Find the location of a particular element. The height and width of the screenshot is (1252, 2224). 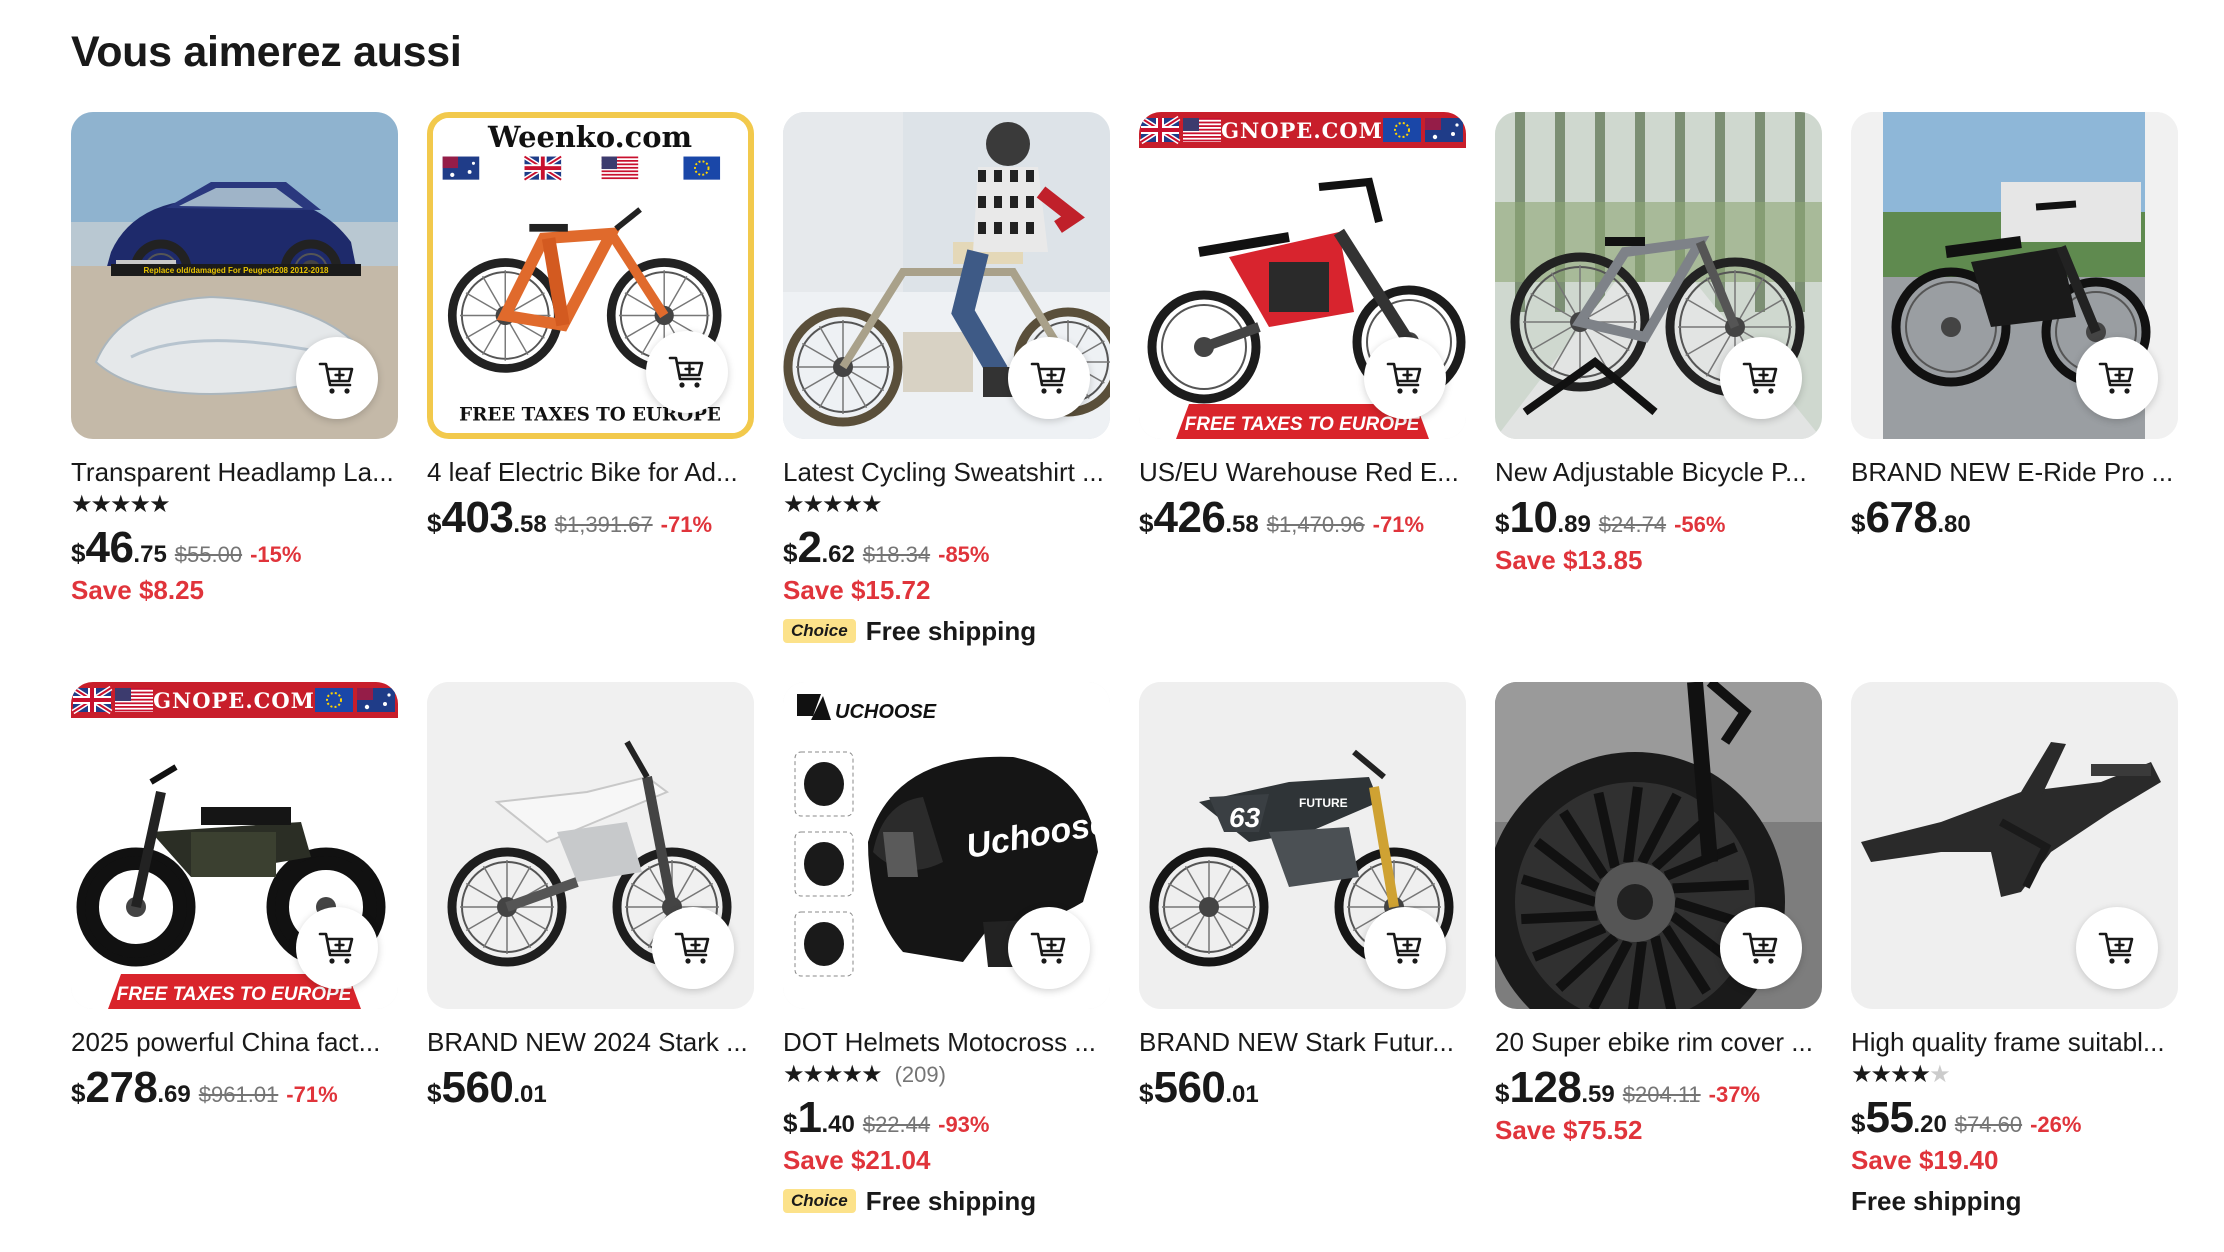

price-integer: 560 is located at coordinates (477, 1087).